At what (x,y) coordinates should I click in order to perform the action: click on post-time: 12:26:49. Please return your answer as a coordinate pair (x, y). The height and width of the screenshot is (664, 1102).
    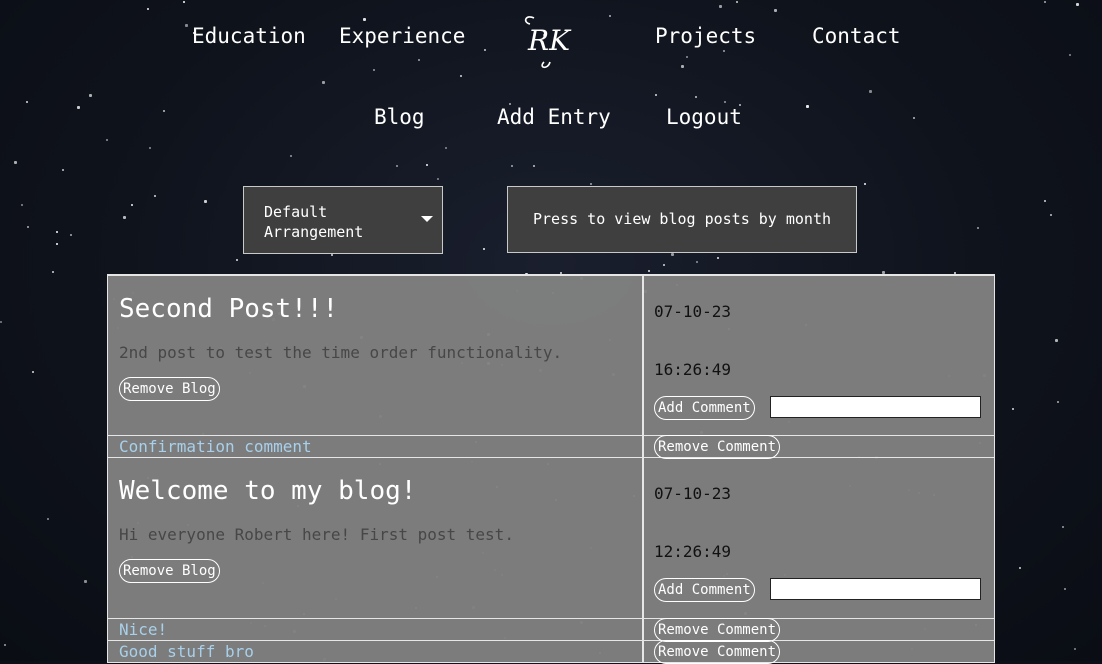
    Looking at the image, I should click on (693, 551).